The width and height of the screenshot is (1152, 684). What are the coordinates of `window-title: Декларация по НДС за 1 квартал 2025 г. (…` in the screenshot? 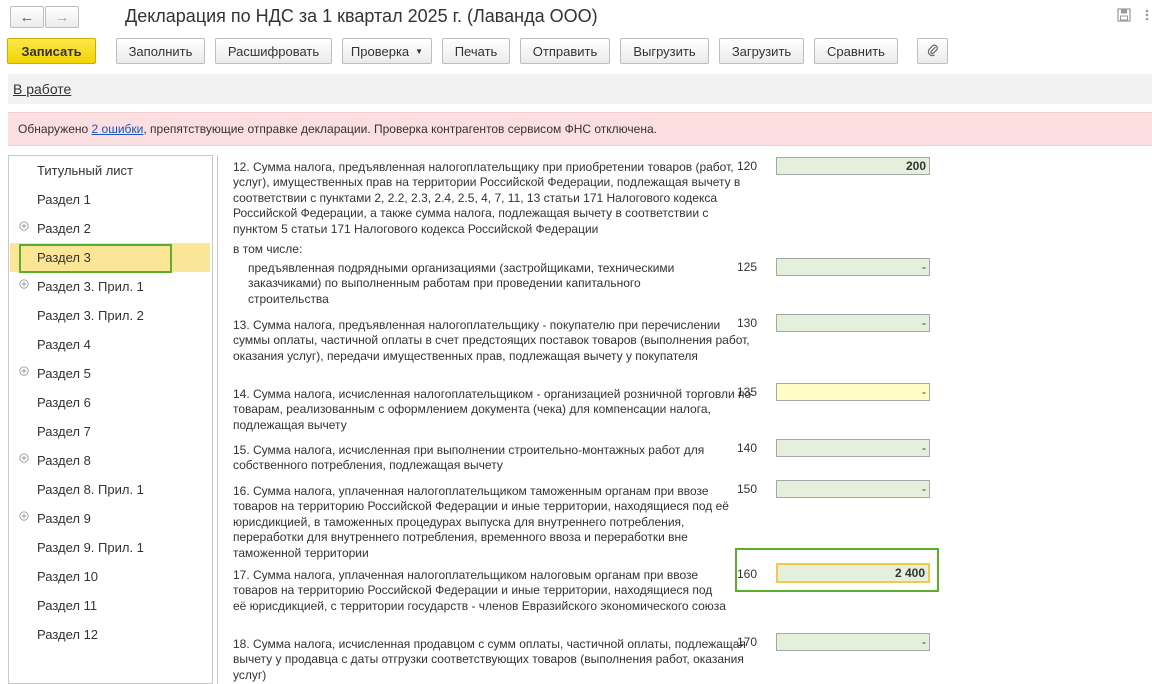 It's located at (361, 16).